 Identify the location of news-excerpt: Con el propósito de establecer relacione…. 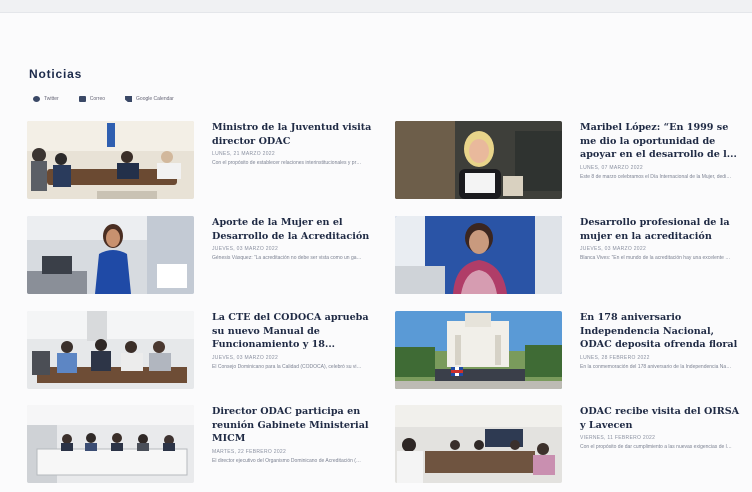
(288, 163).